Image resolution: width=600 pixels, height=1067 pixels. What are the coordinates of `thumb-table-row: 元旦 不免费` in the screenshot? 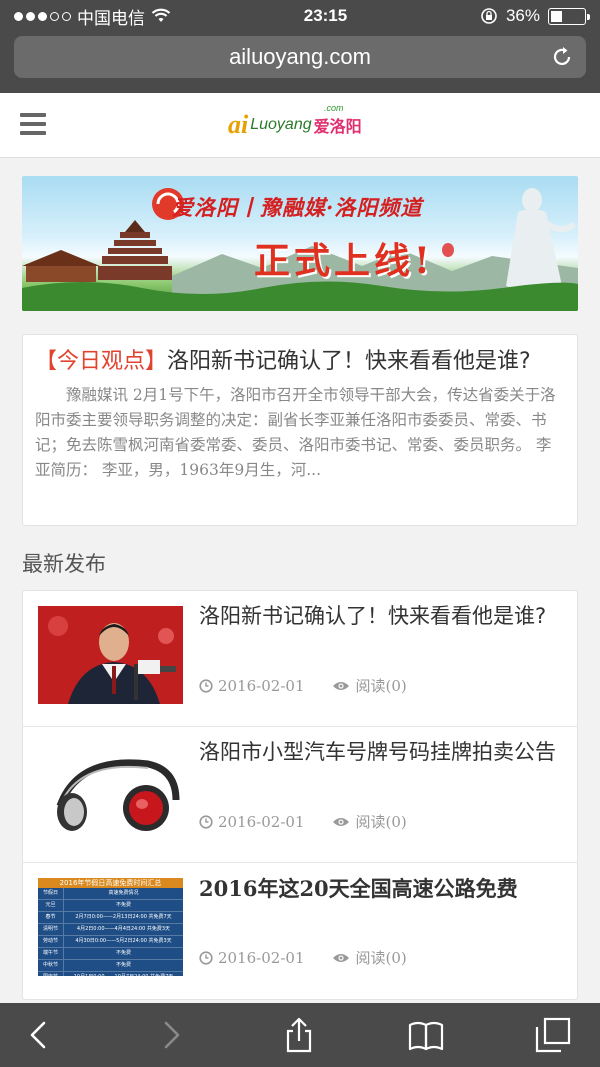 It's located at (110, 906).